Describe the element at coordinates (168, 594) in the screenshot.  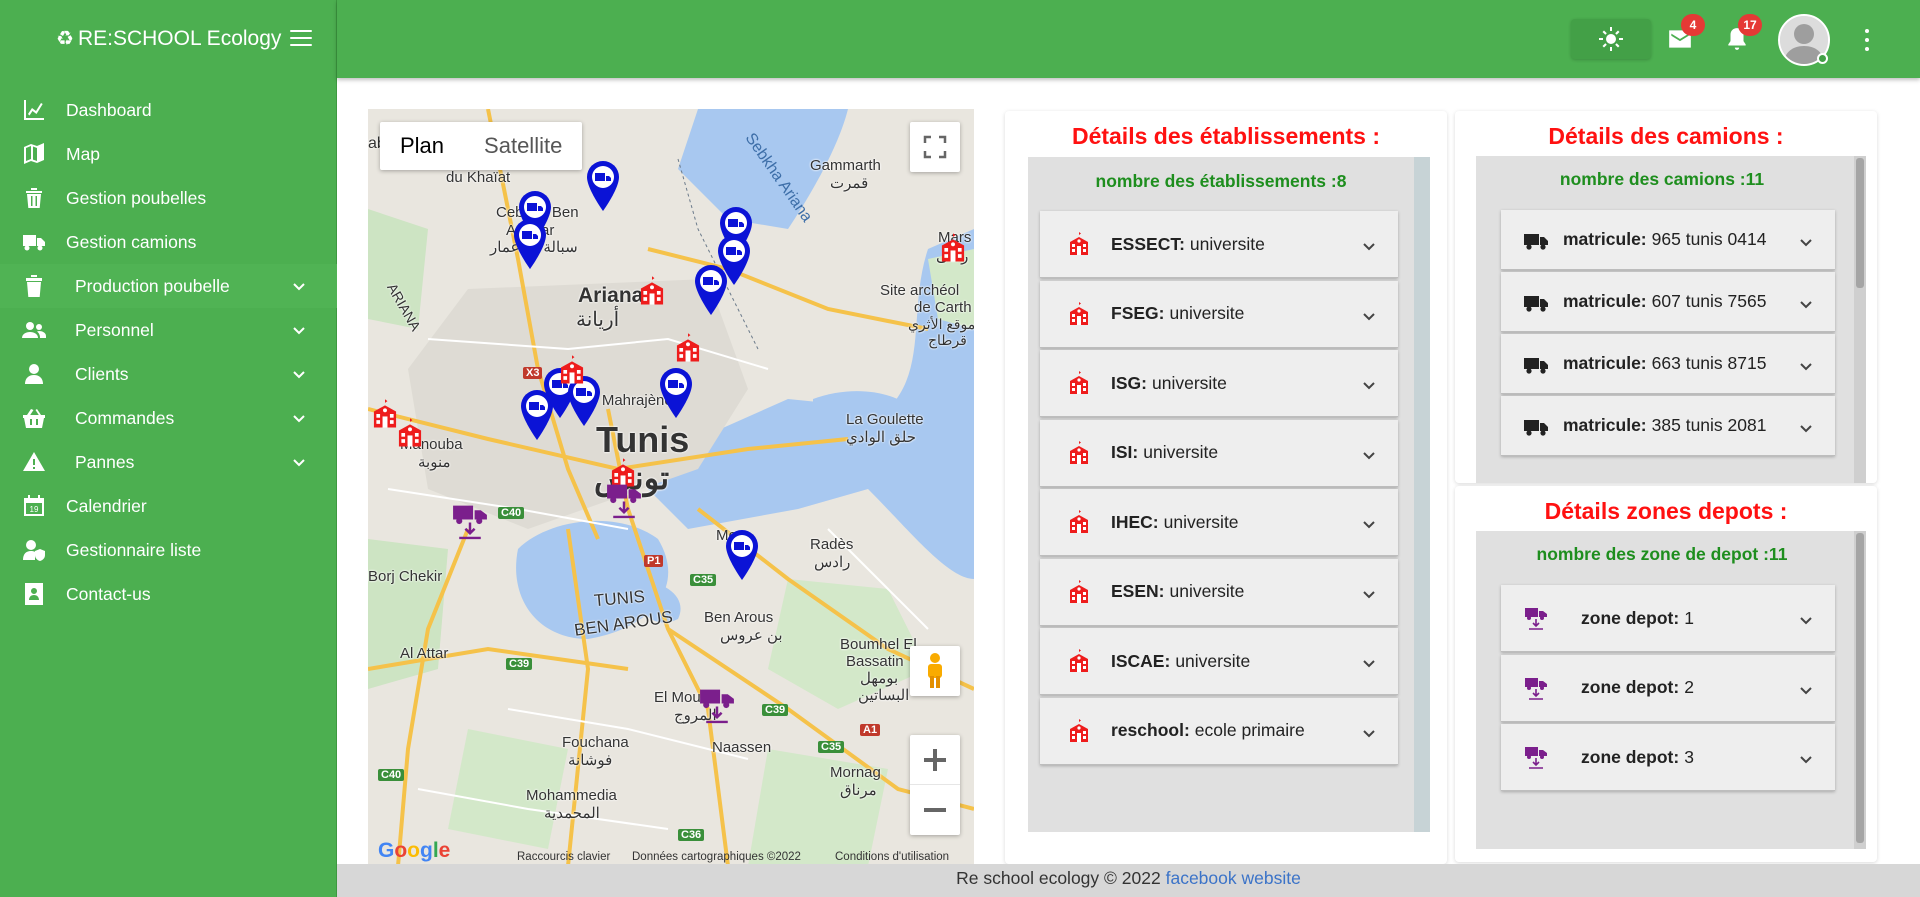
I see `sidebar-item-contact-us: Contact-us` at that location.